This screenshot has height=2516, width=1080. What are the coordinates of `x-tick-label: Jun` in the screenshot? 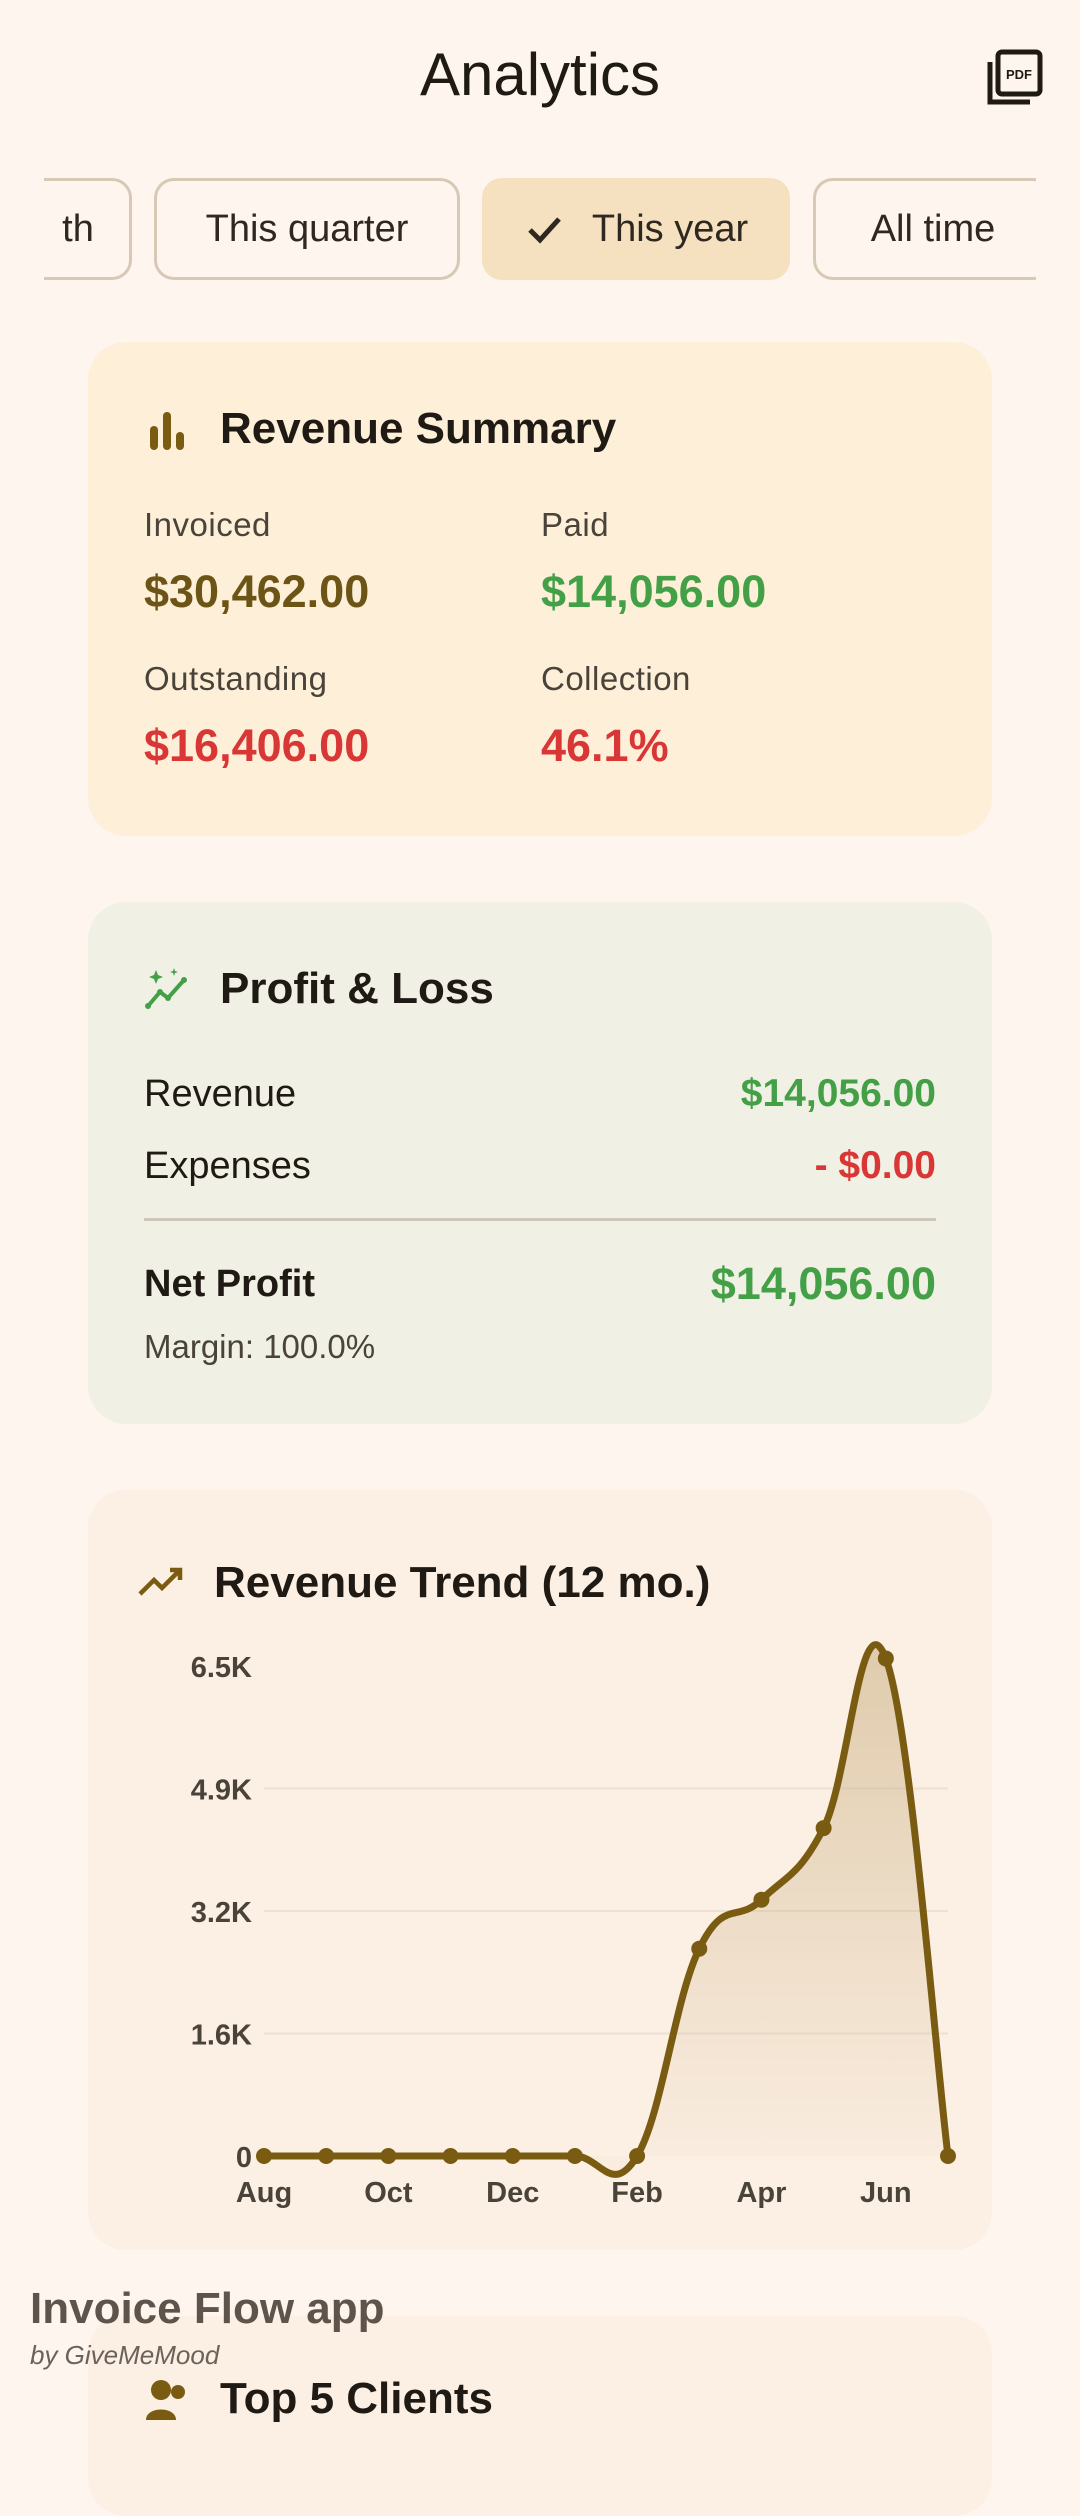 It's located at (886, 2193).